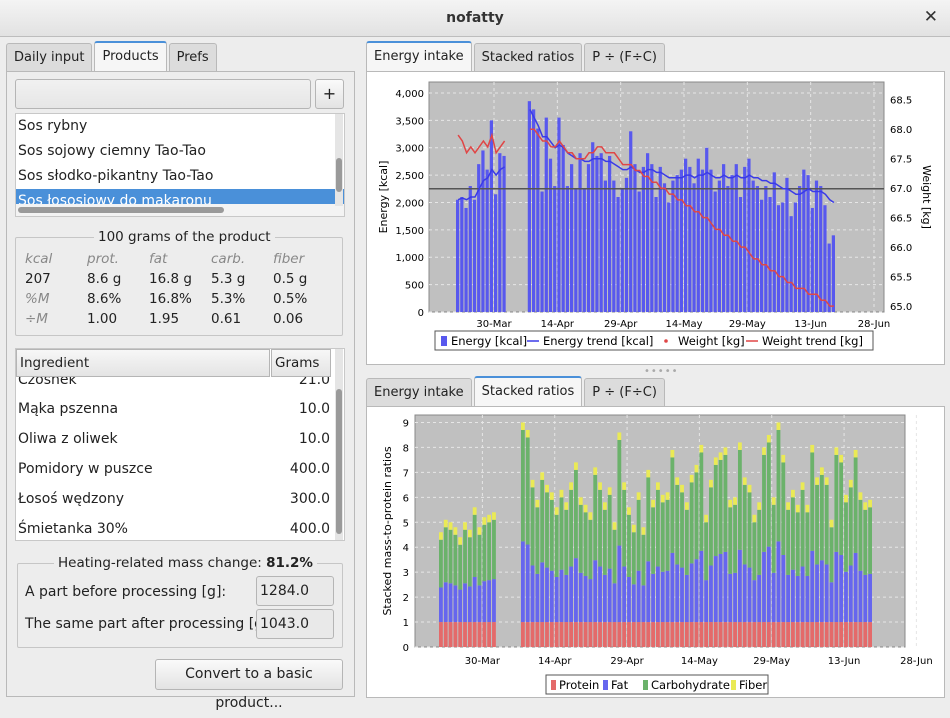 Image resolution: width=950 pixels, height=718 pixels. What do you see at coordinates (174, 527) in the screenshot?
I see `table-row: Śmietanka 30% 400.0` at bounding box center [174, 527].